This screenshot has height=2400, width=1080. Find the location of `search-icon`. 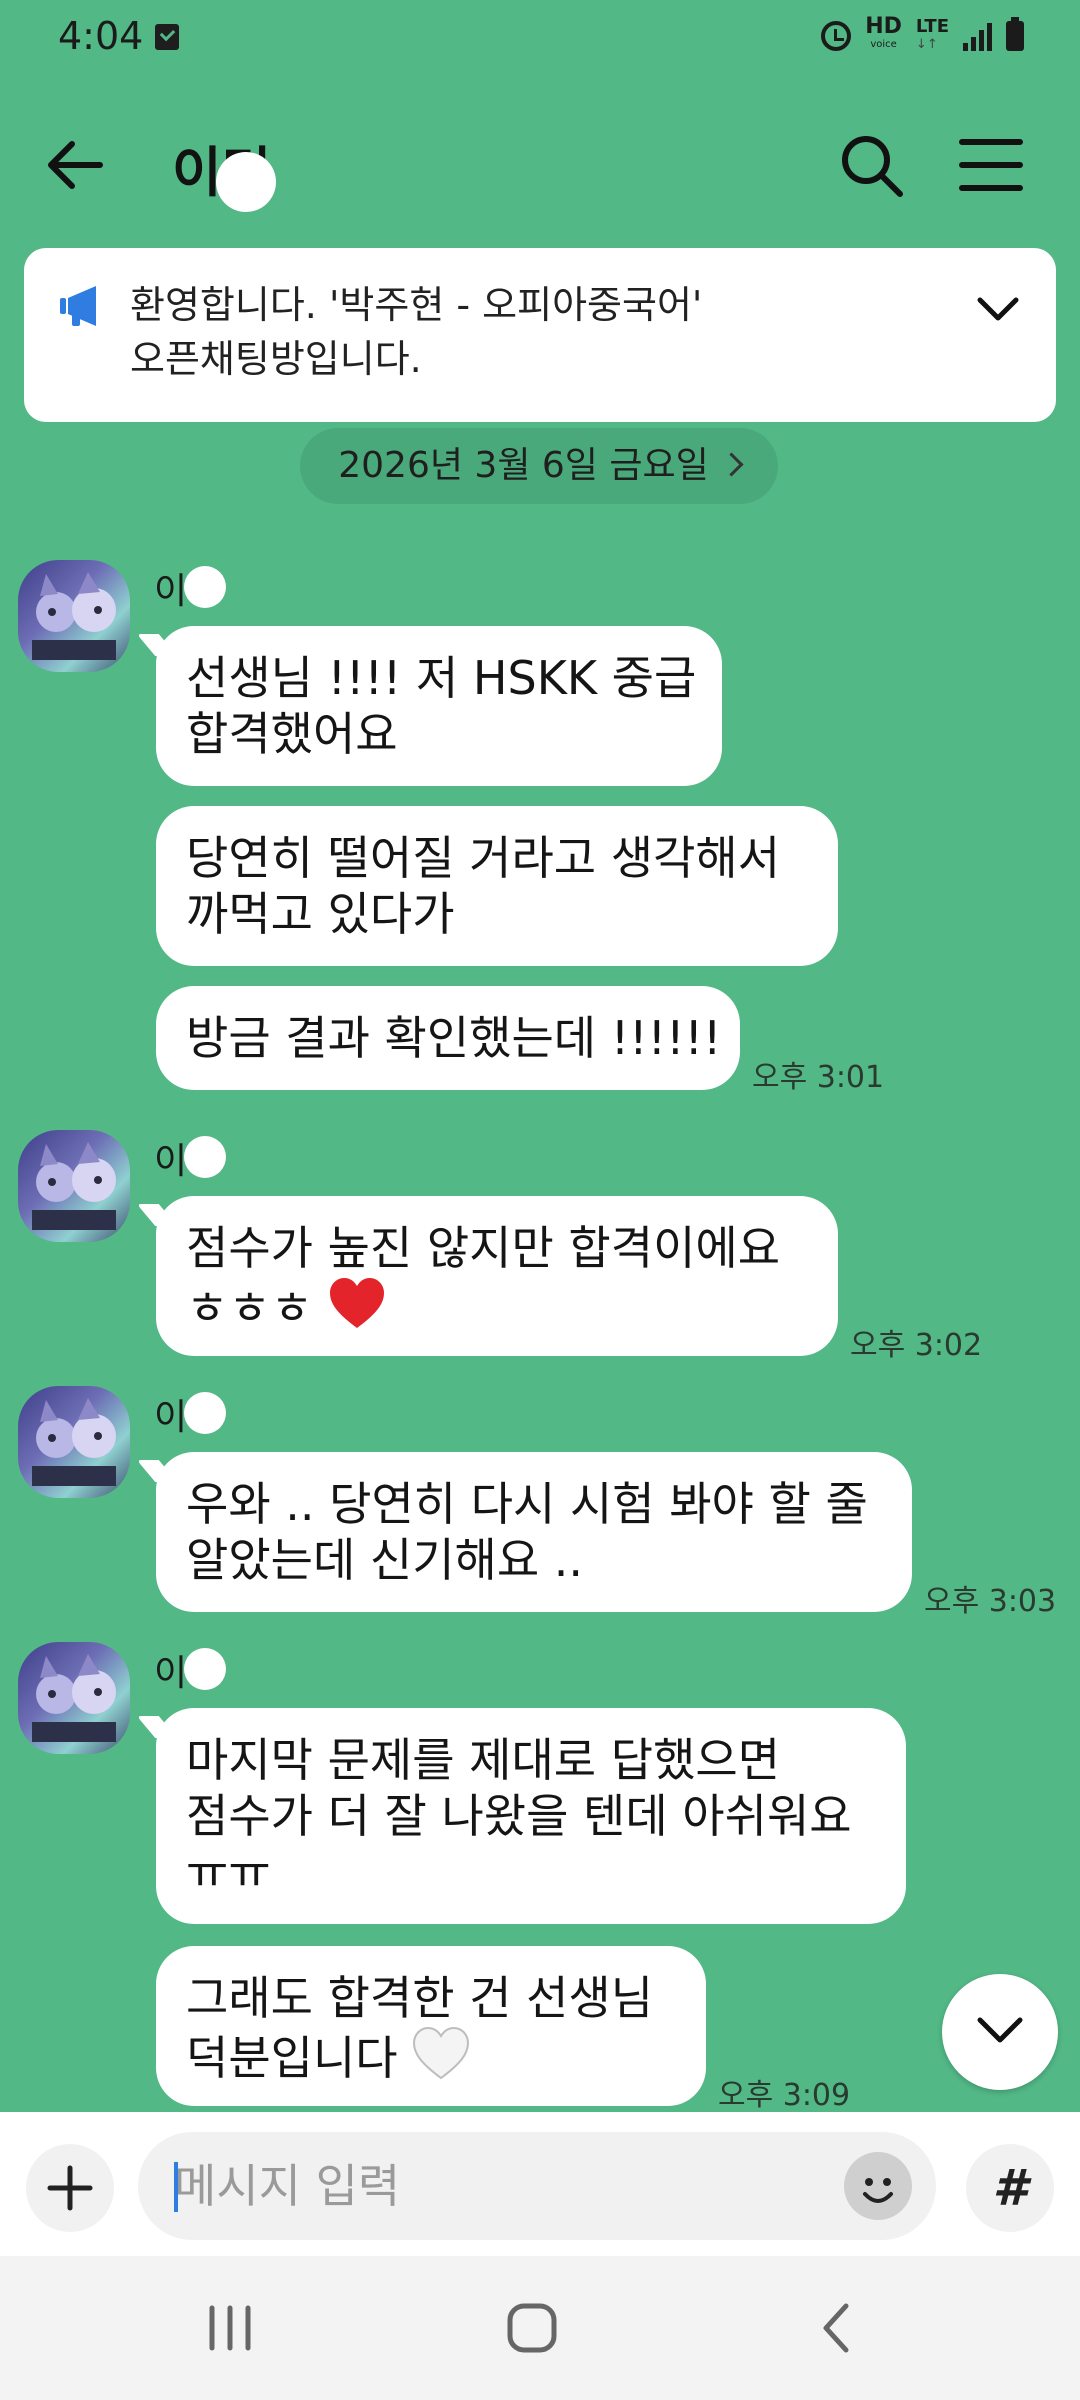

search-icon is located at coordinates (872, 166).